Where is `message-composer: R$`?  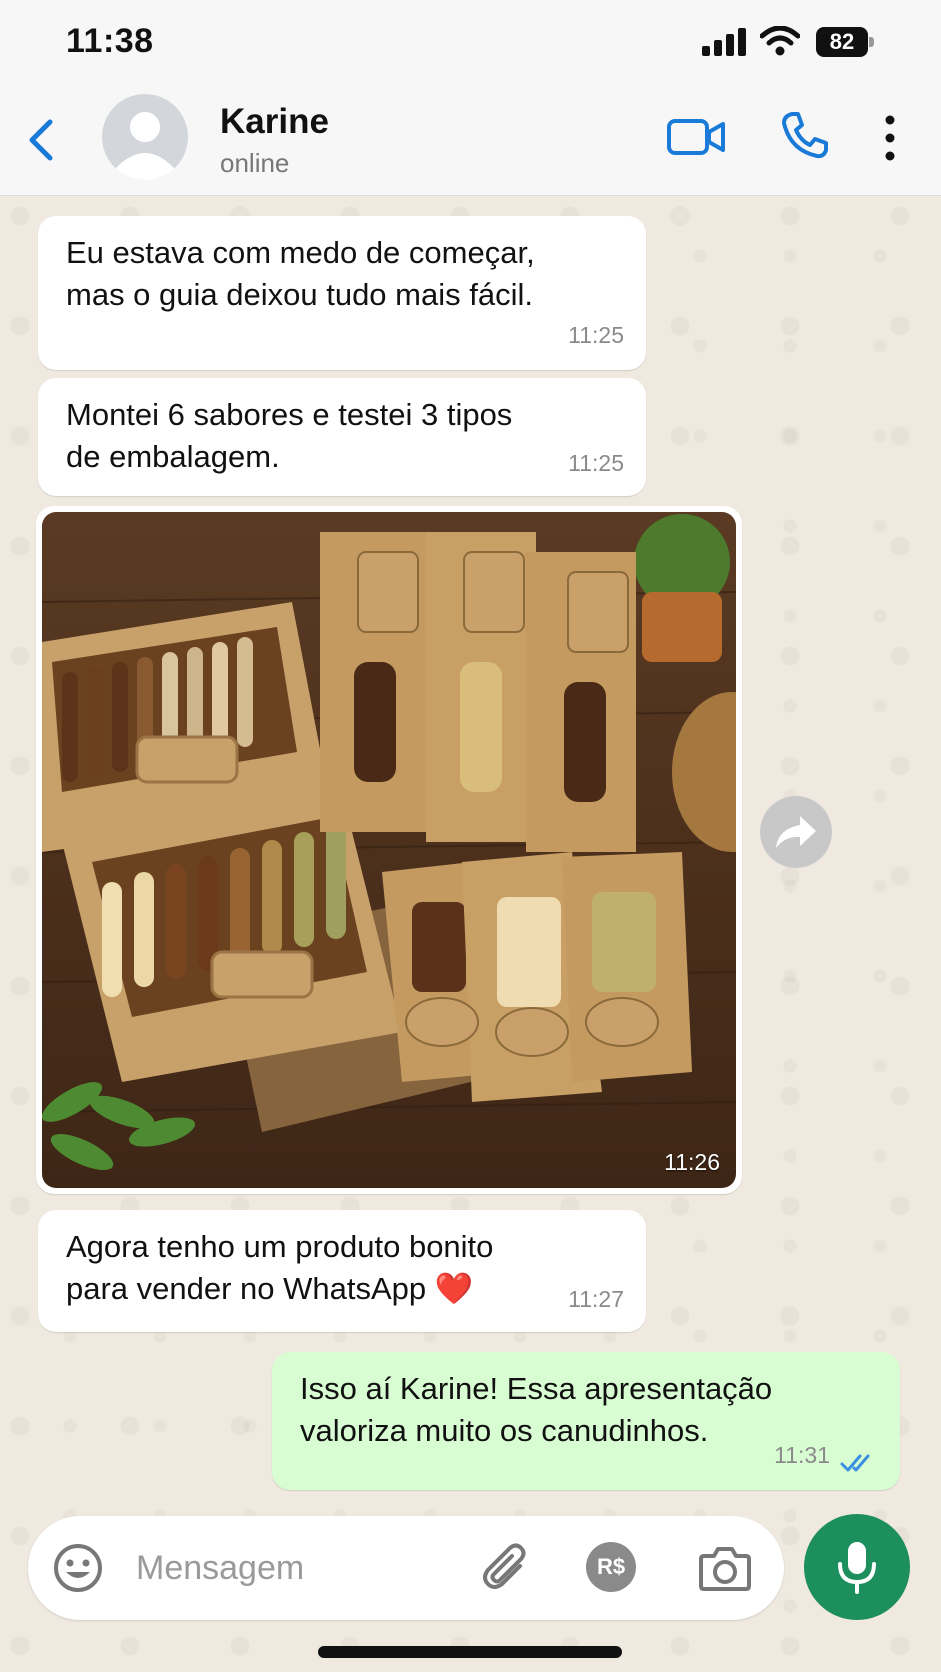
message-composer: R$ is located at coordinates (406, 1568).